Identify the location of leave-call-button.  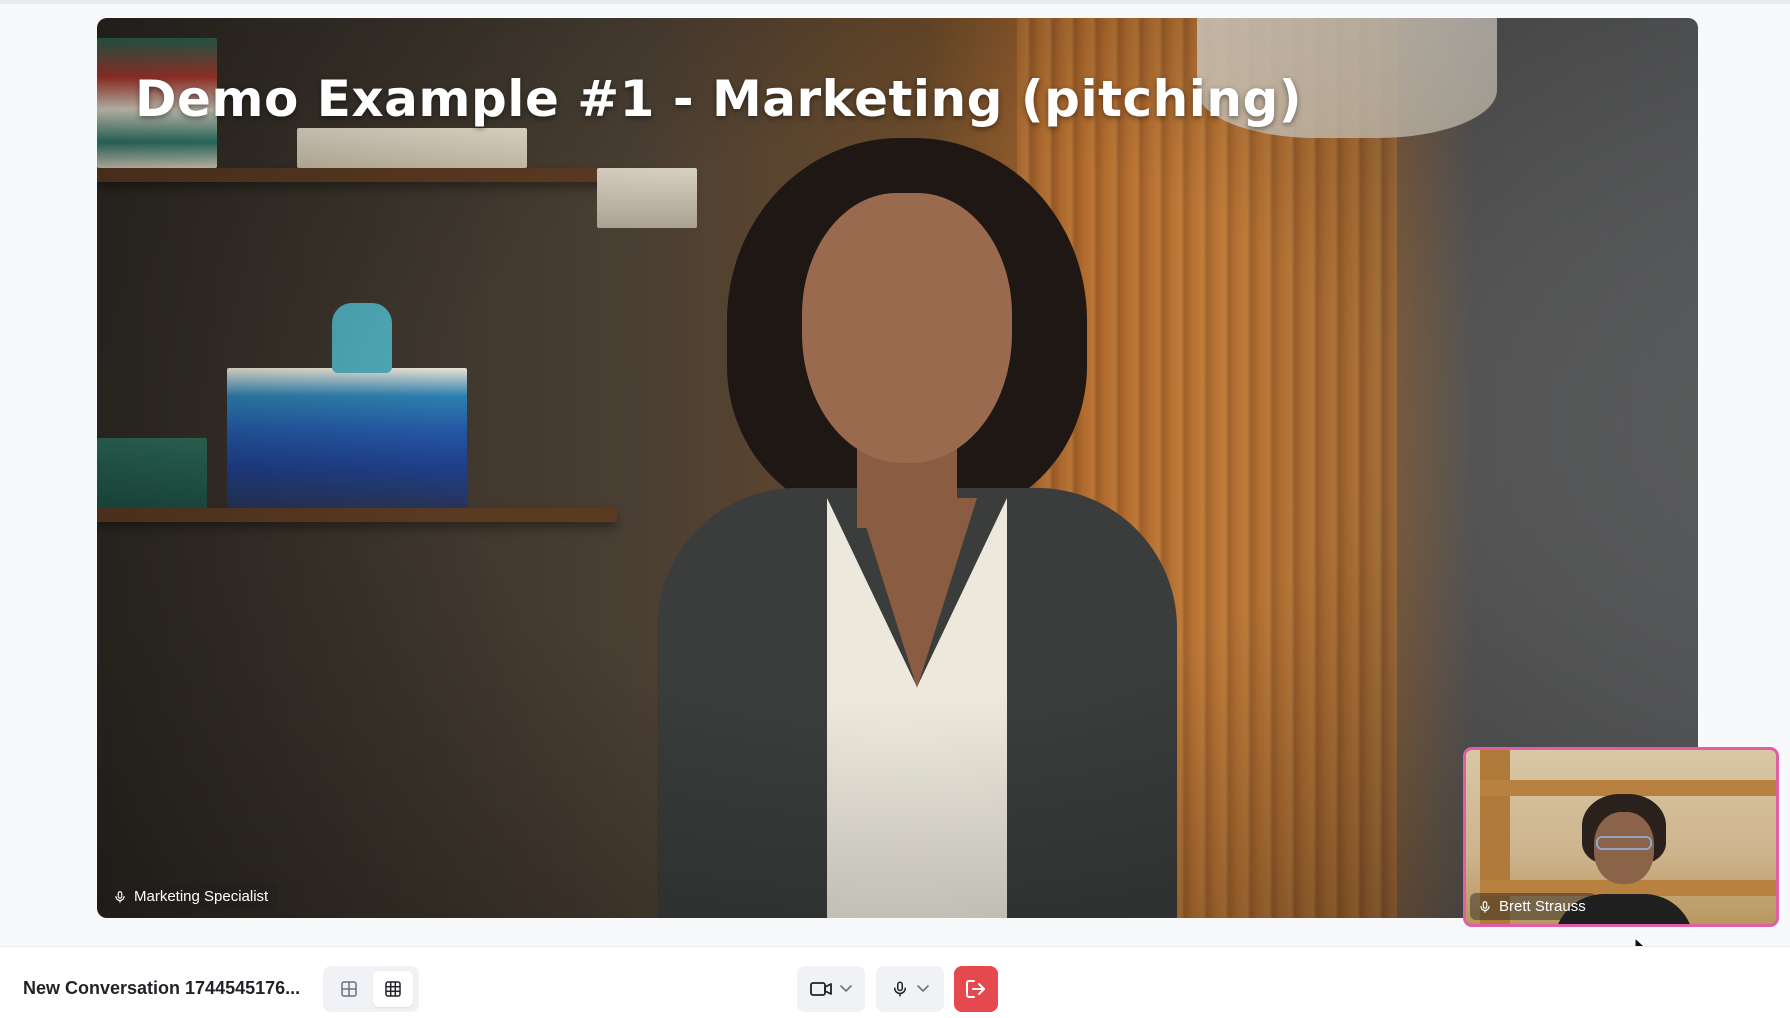
(976, 989).